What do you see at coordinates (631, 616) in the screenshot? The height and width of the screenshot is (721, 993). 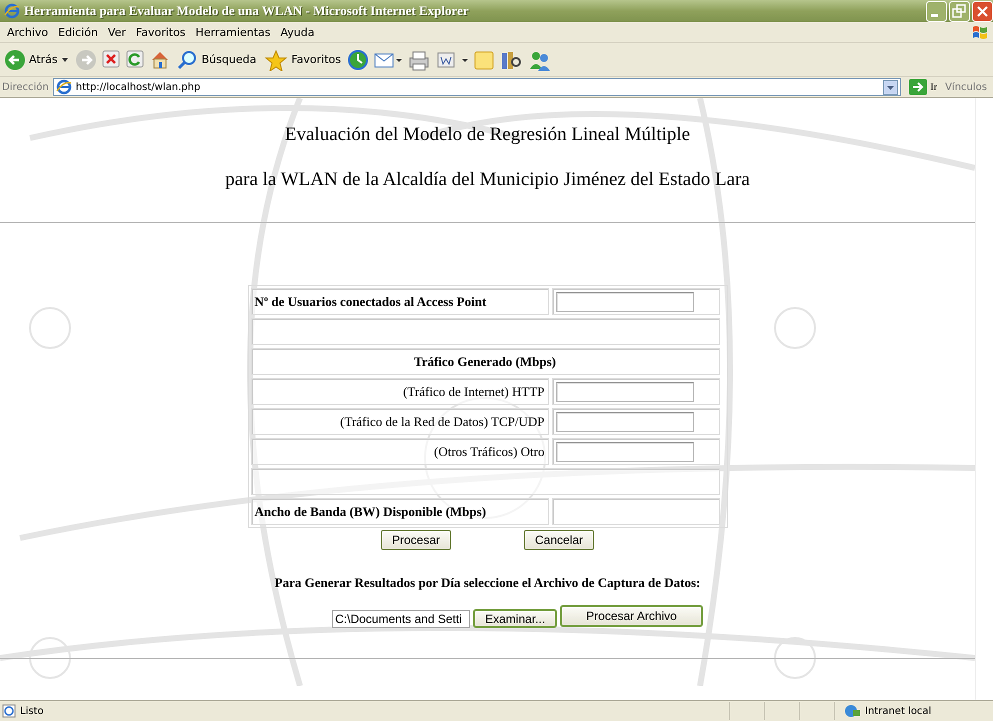 I see `process-file-button: Procesar Archivo` at bounding box center [631, 616].